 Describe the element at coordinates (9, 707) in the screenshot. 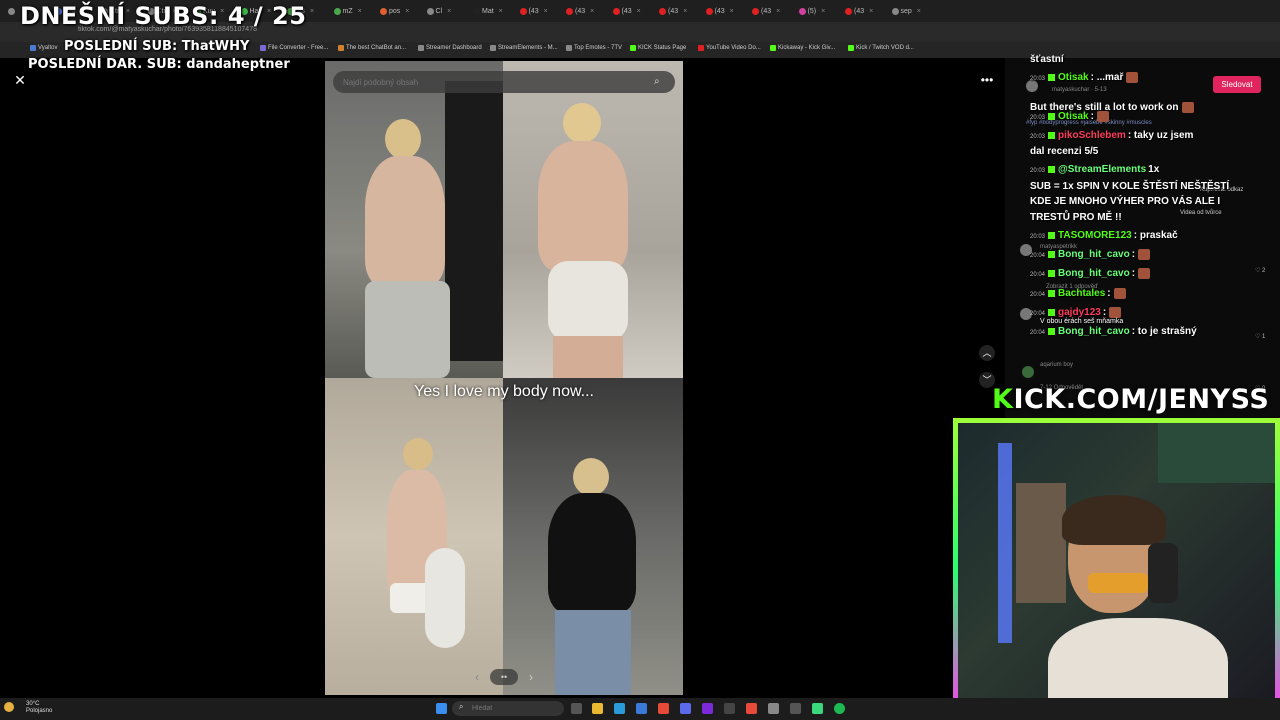

I see `weather-icon` at that location.